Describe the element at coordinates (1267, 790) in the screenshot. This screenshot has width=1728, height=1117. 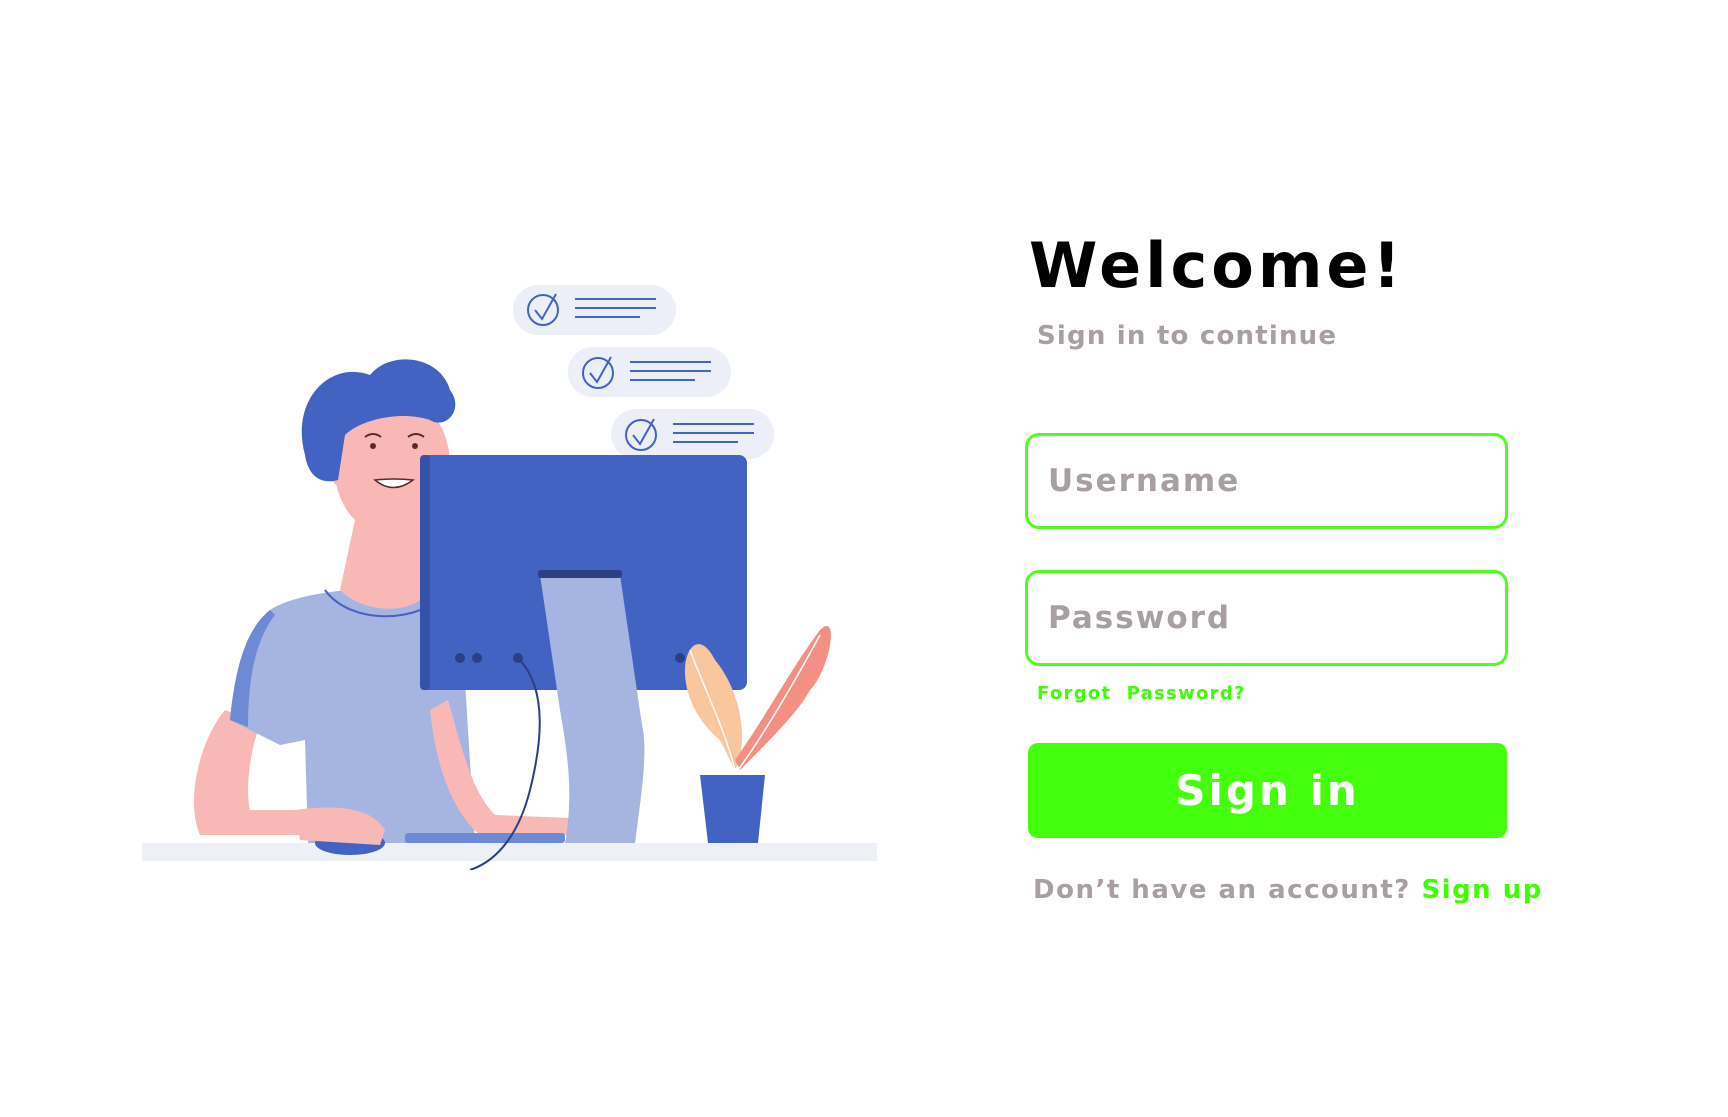
I see `sign-in-button: Sign in` at that location.